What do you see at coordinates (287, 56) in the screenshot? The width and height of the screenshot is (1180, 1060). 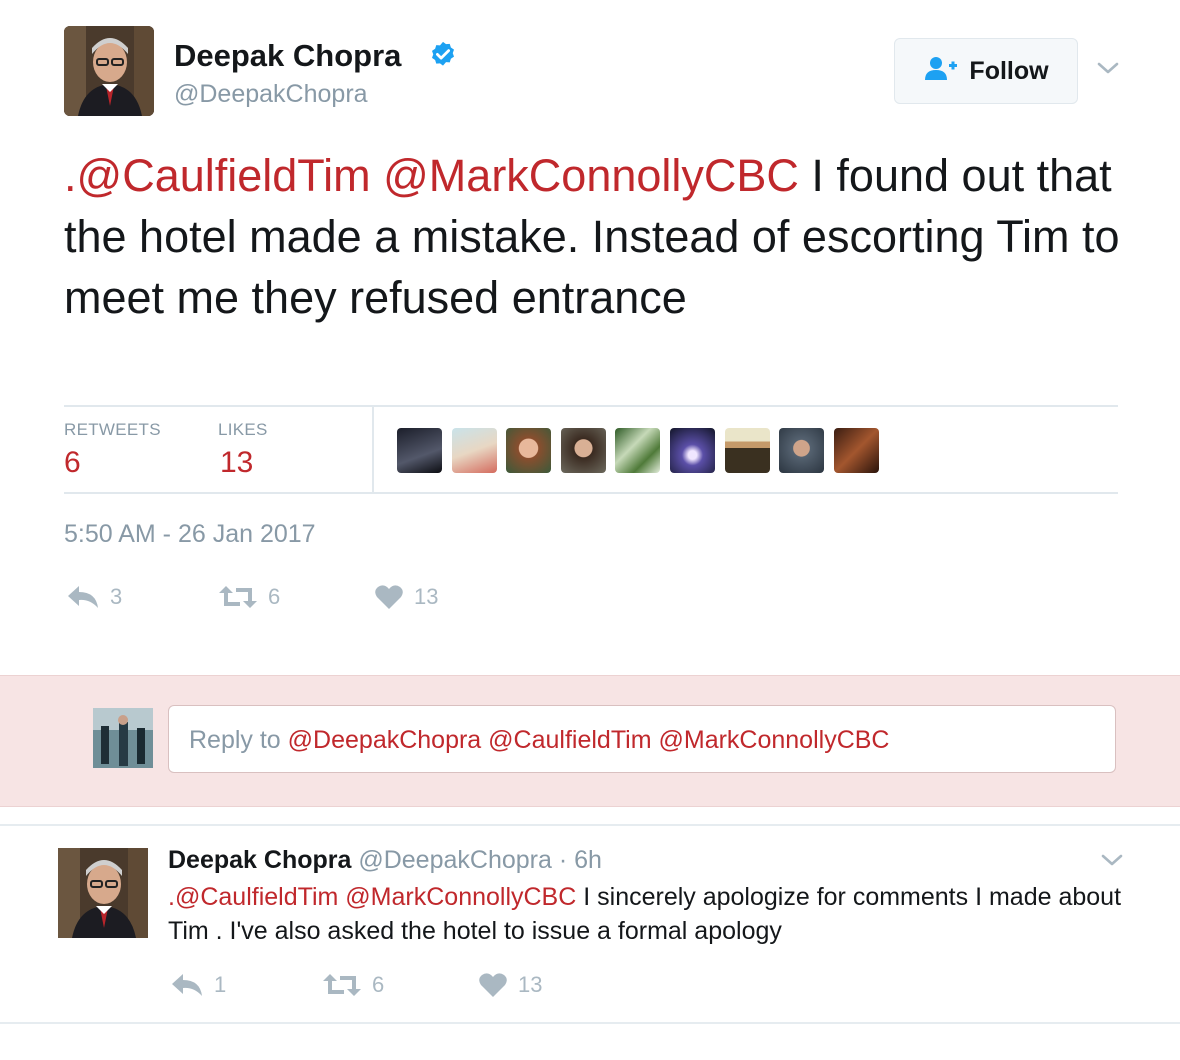 I see `author-name: Deepak Chopra` at bounding box center [287, 56].